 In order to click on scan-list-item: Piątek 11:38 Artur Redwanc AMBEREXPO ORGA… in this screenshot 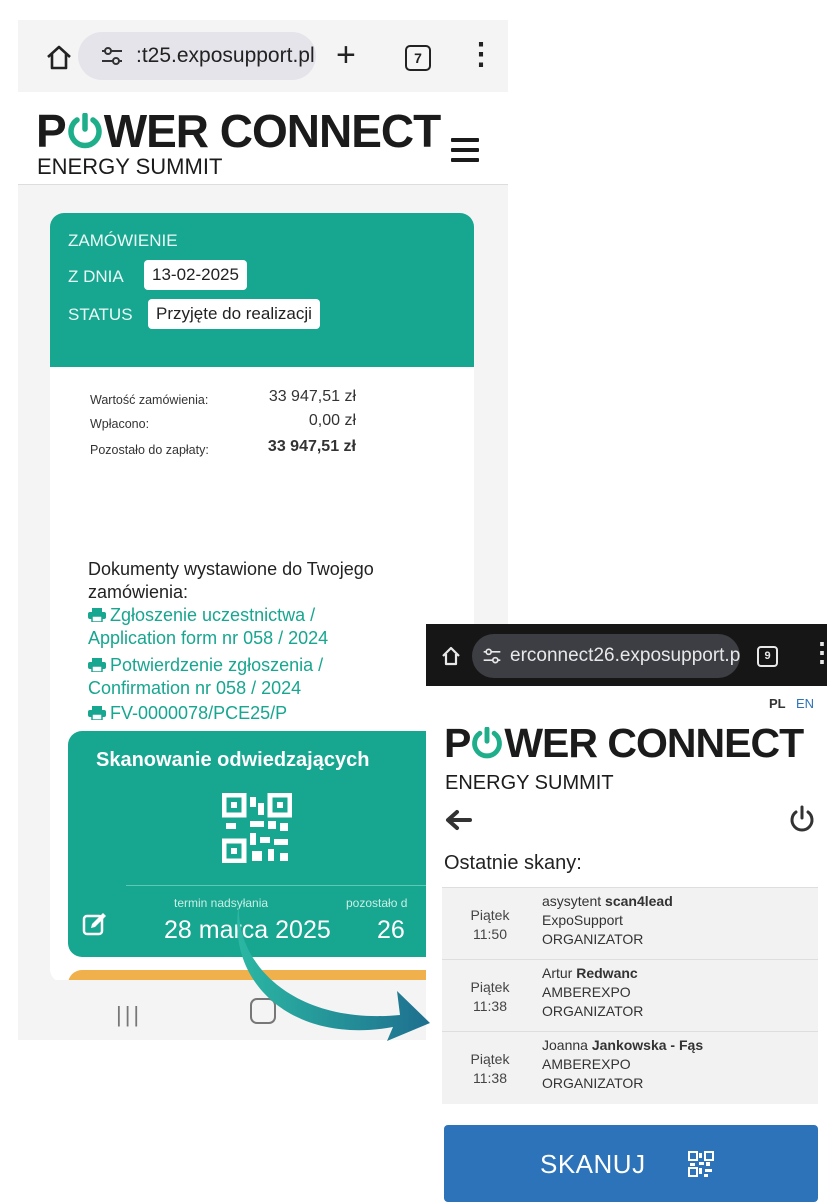, I will do `click(630, 995)`.